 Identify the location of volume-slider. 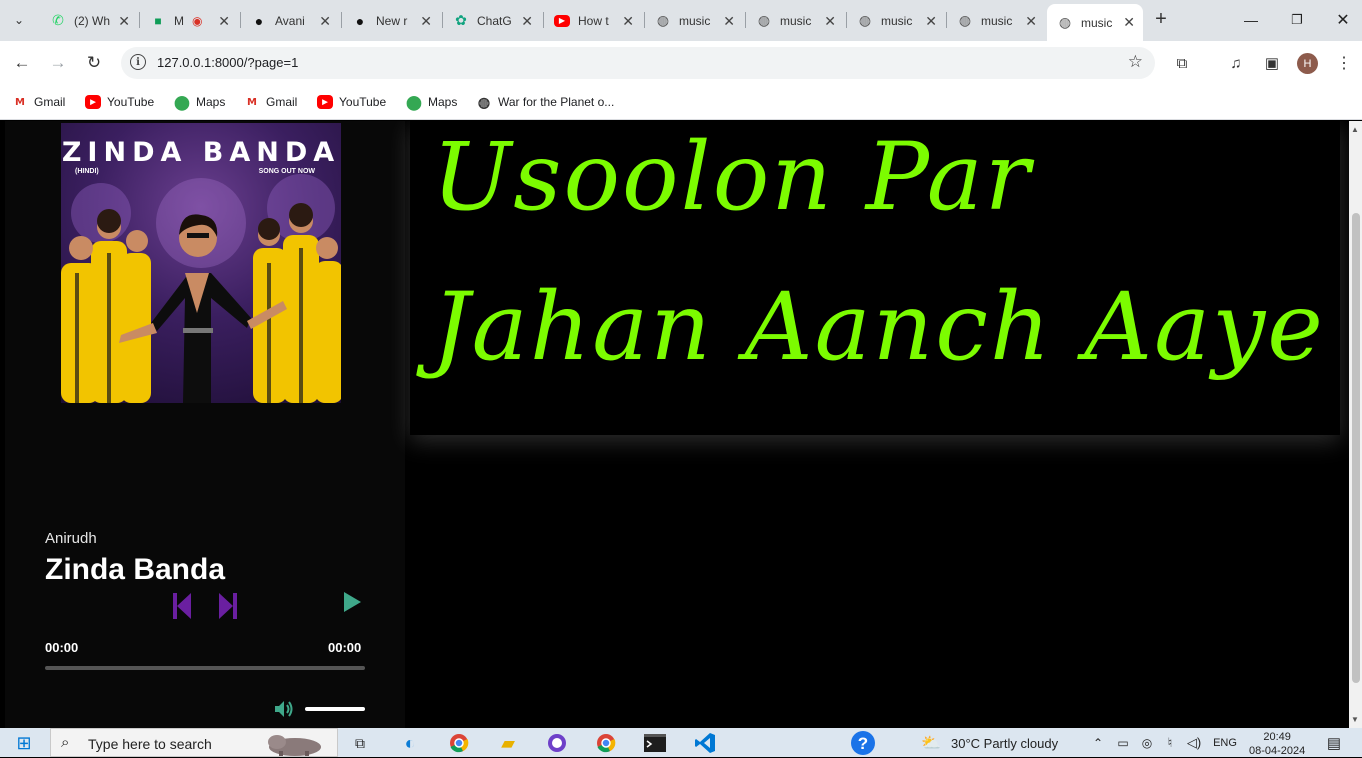
(335, 709).